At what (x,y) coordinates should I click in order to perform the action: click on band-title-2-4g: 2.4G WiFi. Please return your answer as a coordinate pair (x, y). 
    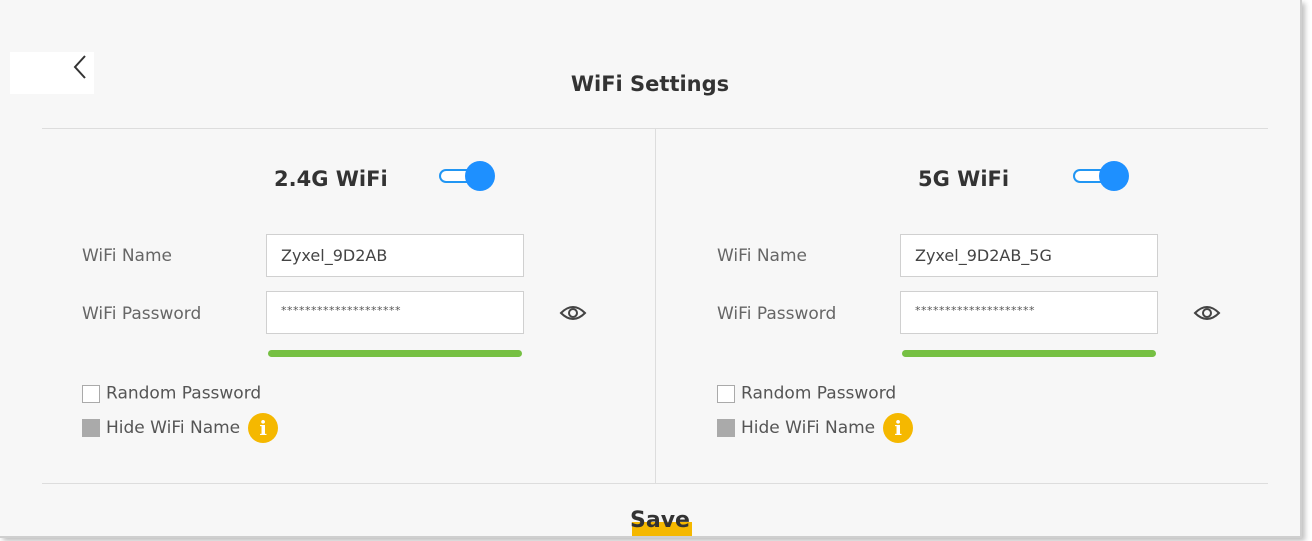
    Looking at the image, I should click on (331, 179).